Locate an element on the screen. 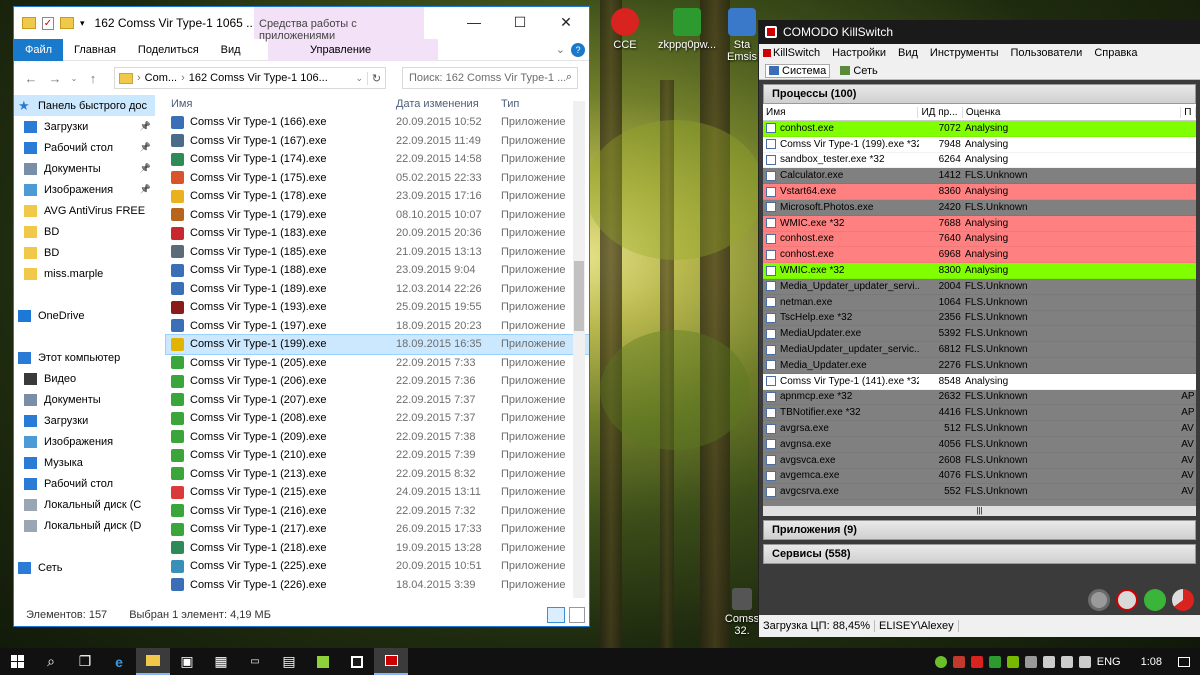  nav-item: Музыка is located at coordinates (84, 462).